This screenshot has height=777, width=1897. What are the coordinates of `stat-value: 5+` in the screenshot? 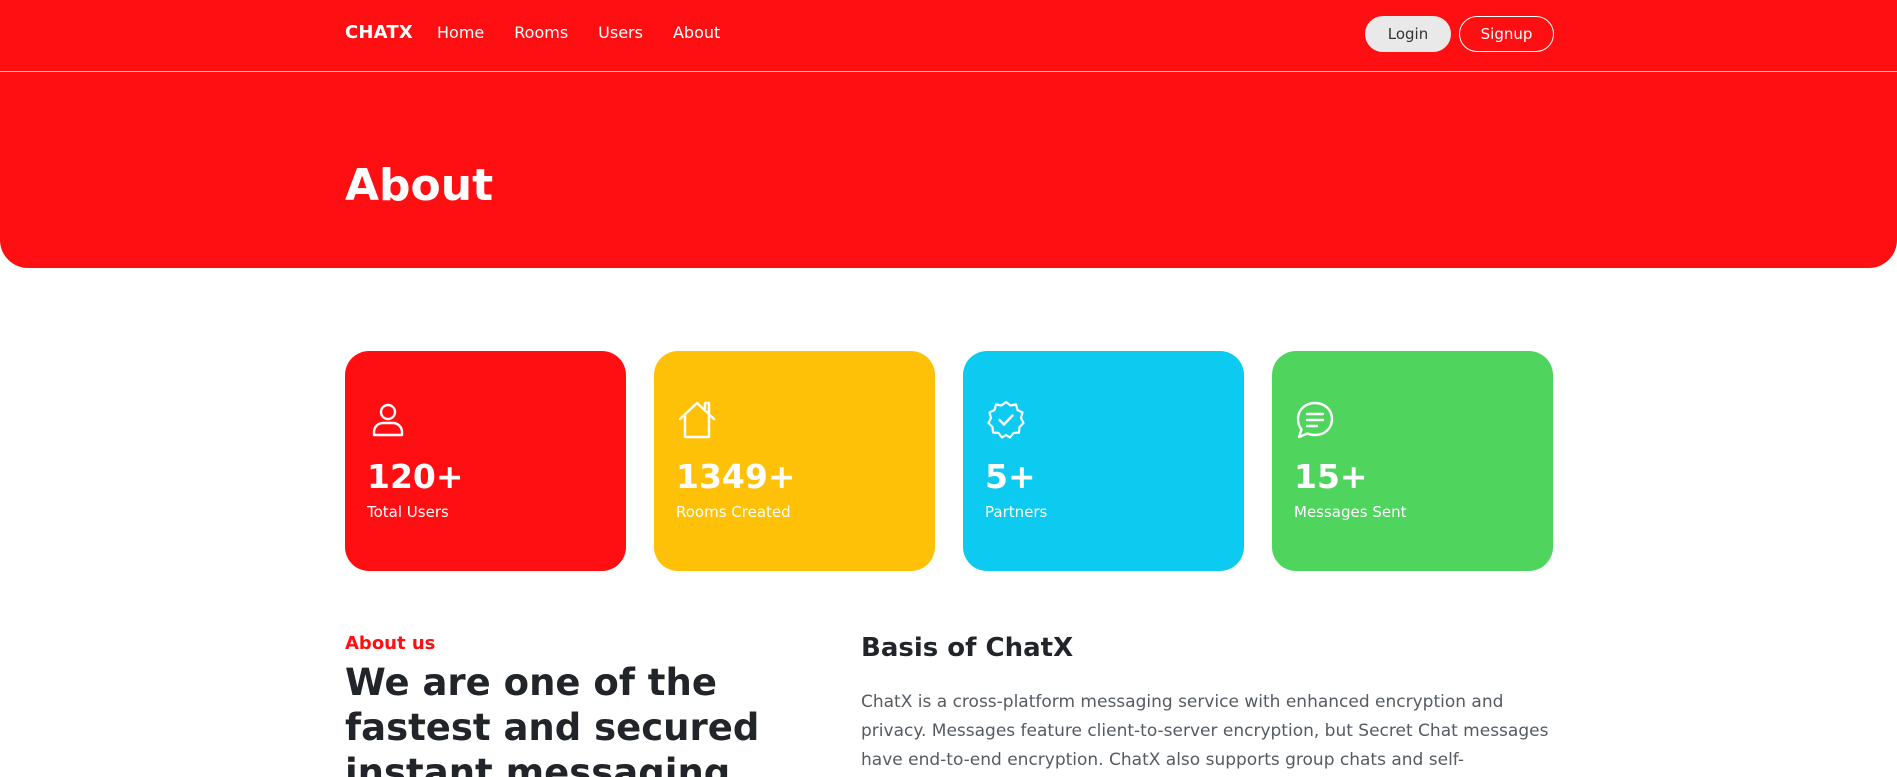 It's located at (1010, 476).